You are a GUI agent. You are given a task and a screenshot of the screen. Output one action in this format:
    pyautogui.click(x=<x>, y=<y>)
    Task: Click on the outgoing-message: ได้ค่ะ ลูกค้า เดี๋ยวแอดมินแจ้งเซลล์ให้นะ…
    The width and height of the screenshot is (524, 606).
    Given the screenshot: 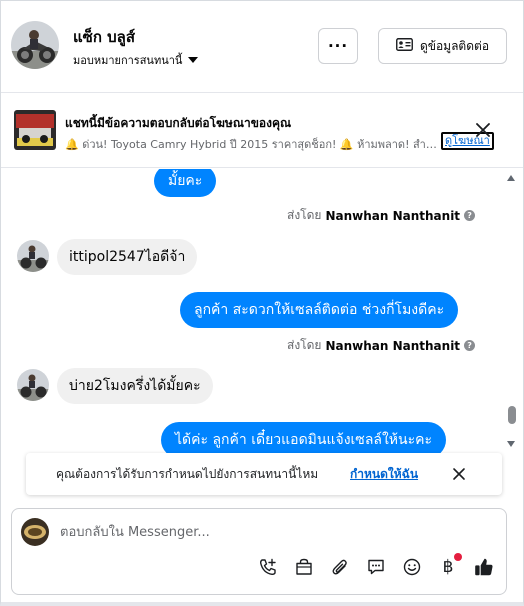 What is the action you would take?
    pyautogui.click(x=304, y=438)
    